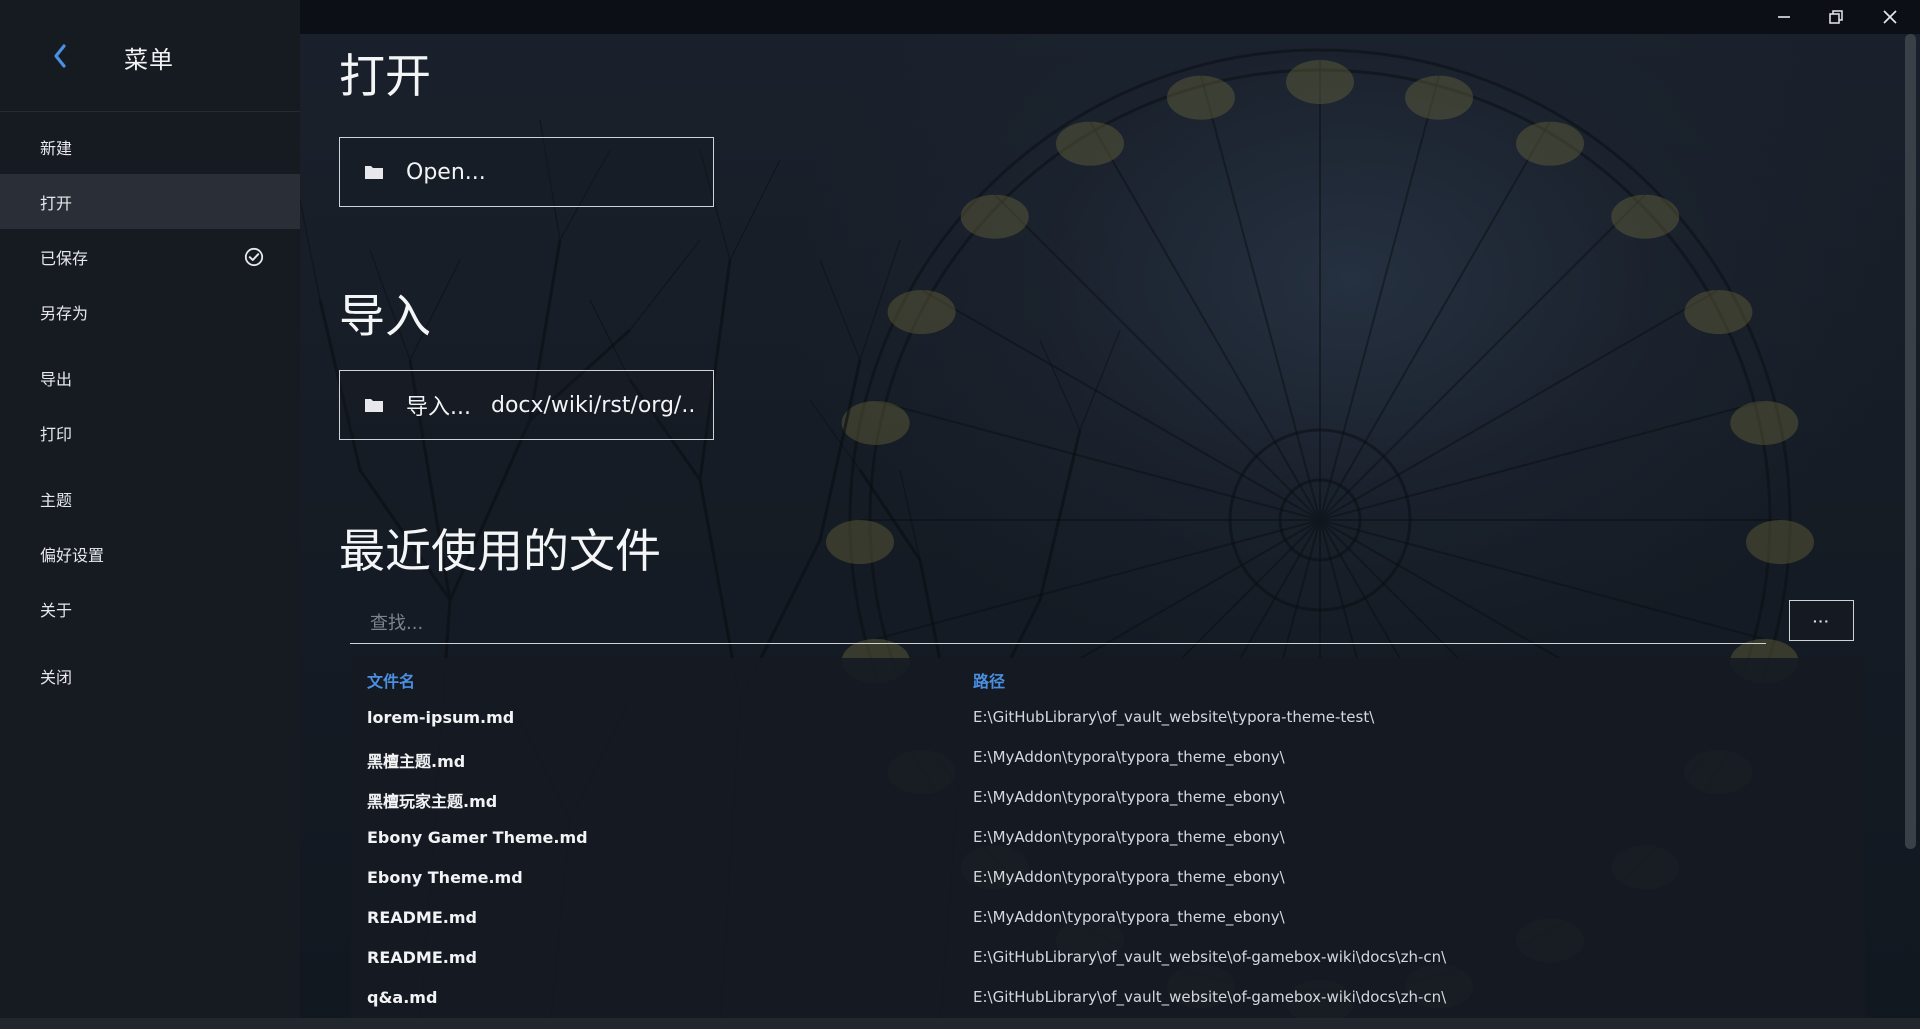 This screenshot has width=1920, height=1029. I want to click on sidebar-item-close: 关闭, so click(150, 675).